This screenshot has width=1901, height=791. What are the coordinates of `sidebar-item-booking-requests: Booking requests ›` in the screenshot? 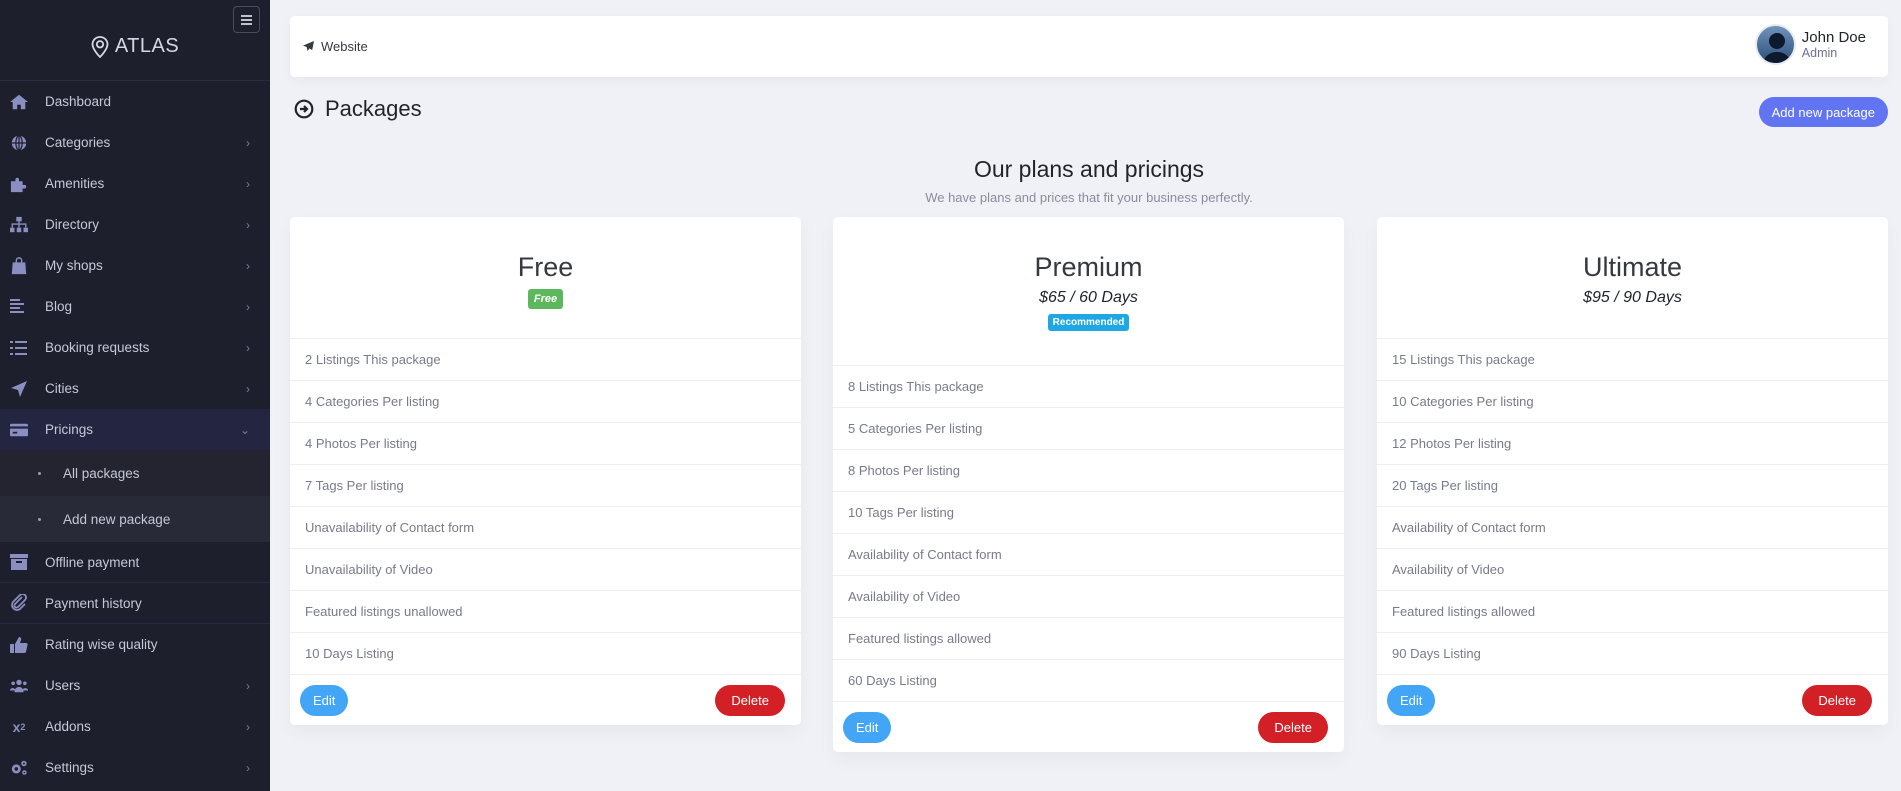 It's located at (135, 347).